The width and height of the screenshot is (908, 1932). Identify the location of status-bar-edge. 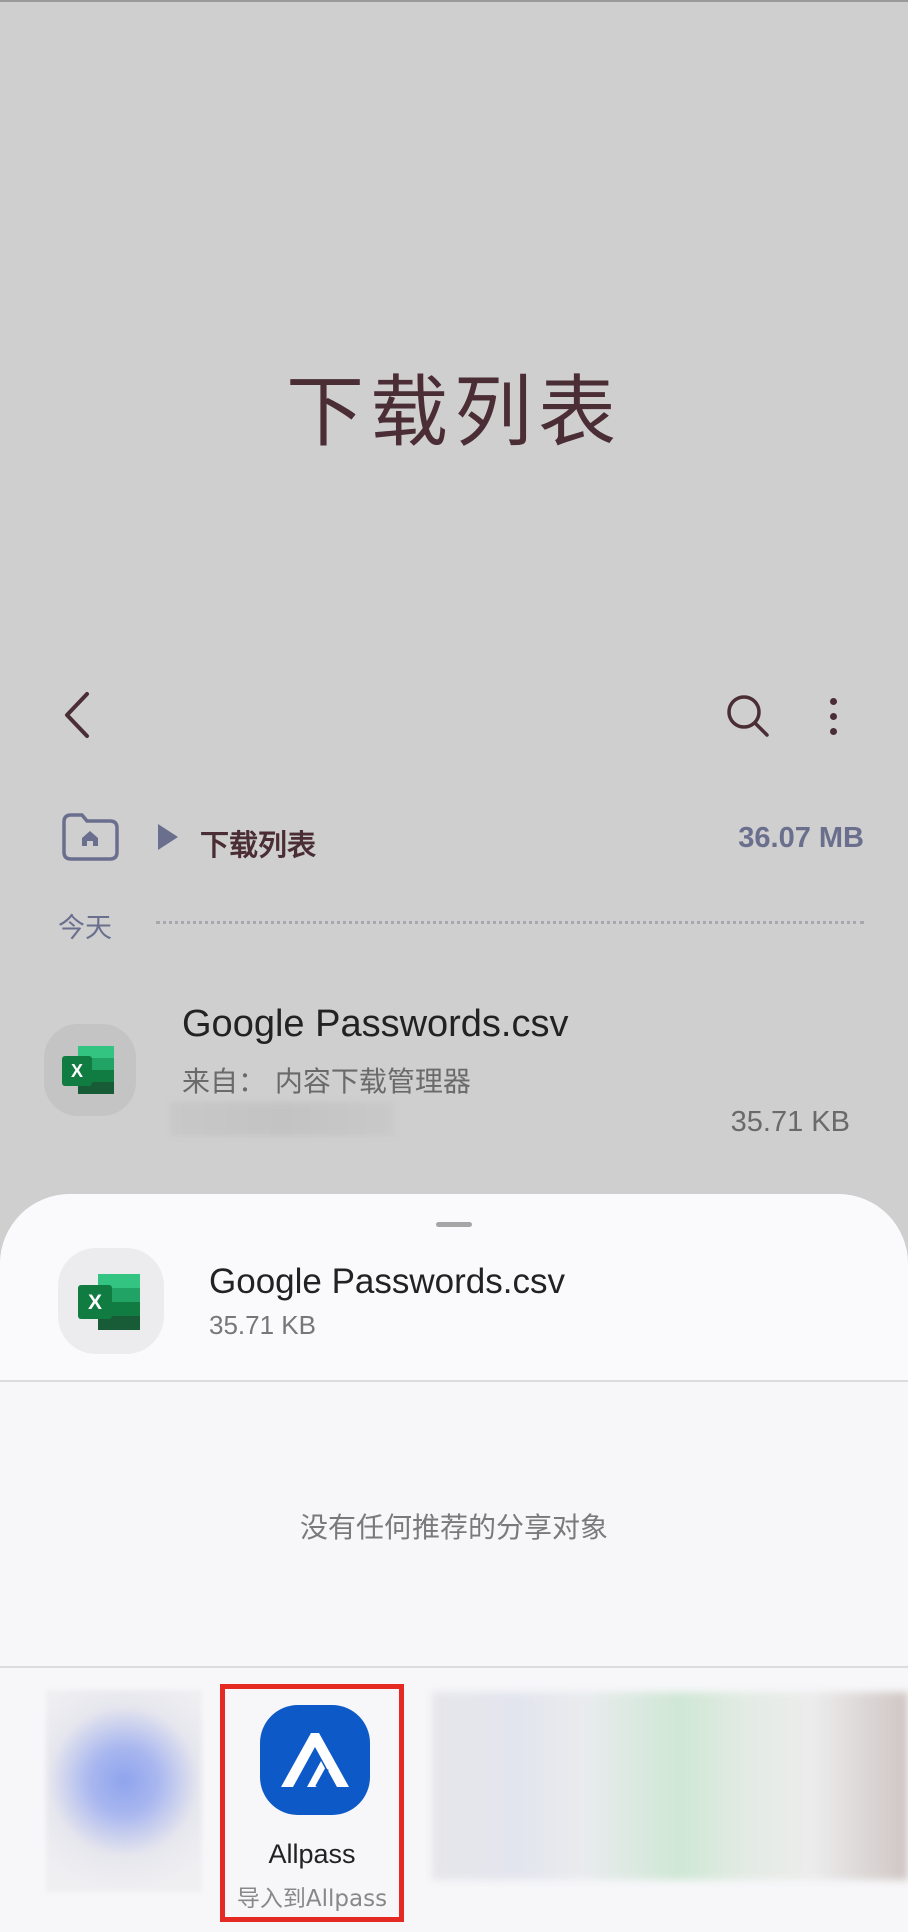
(454, 1).